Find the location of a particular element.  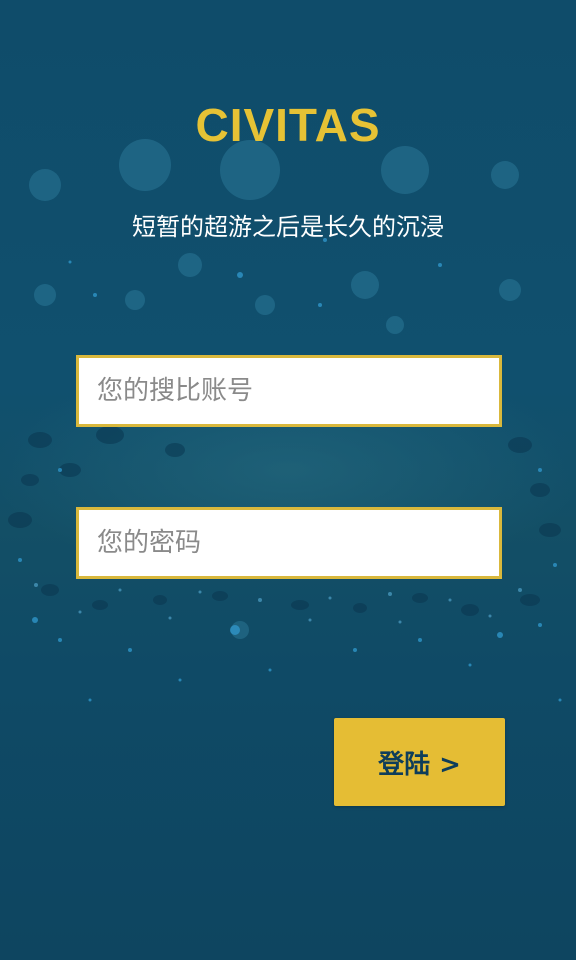

account-field is located at coordinates (289, 391).